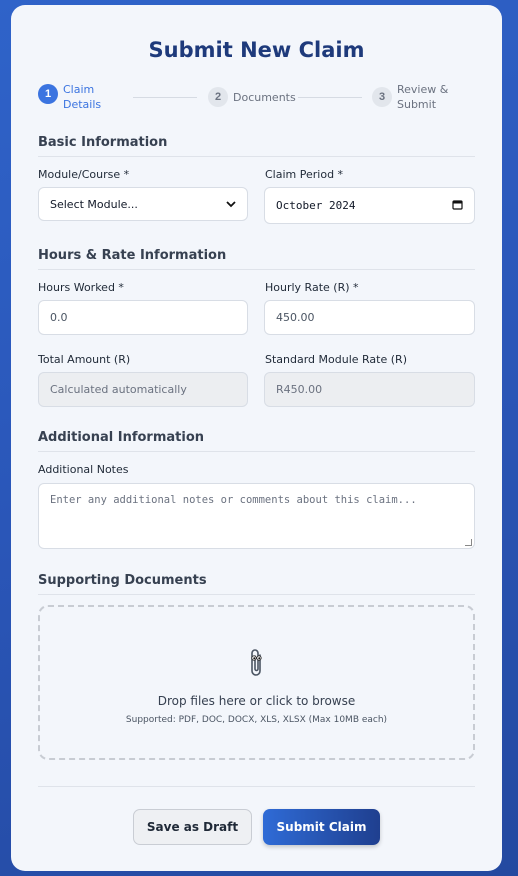  What do you see at coordinates (369, 205) in the screenshot?
I see `claim-period-input: October 2024` at bounding box center [369, 205].